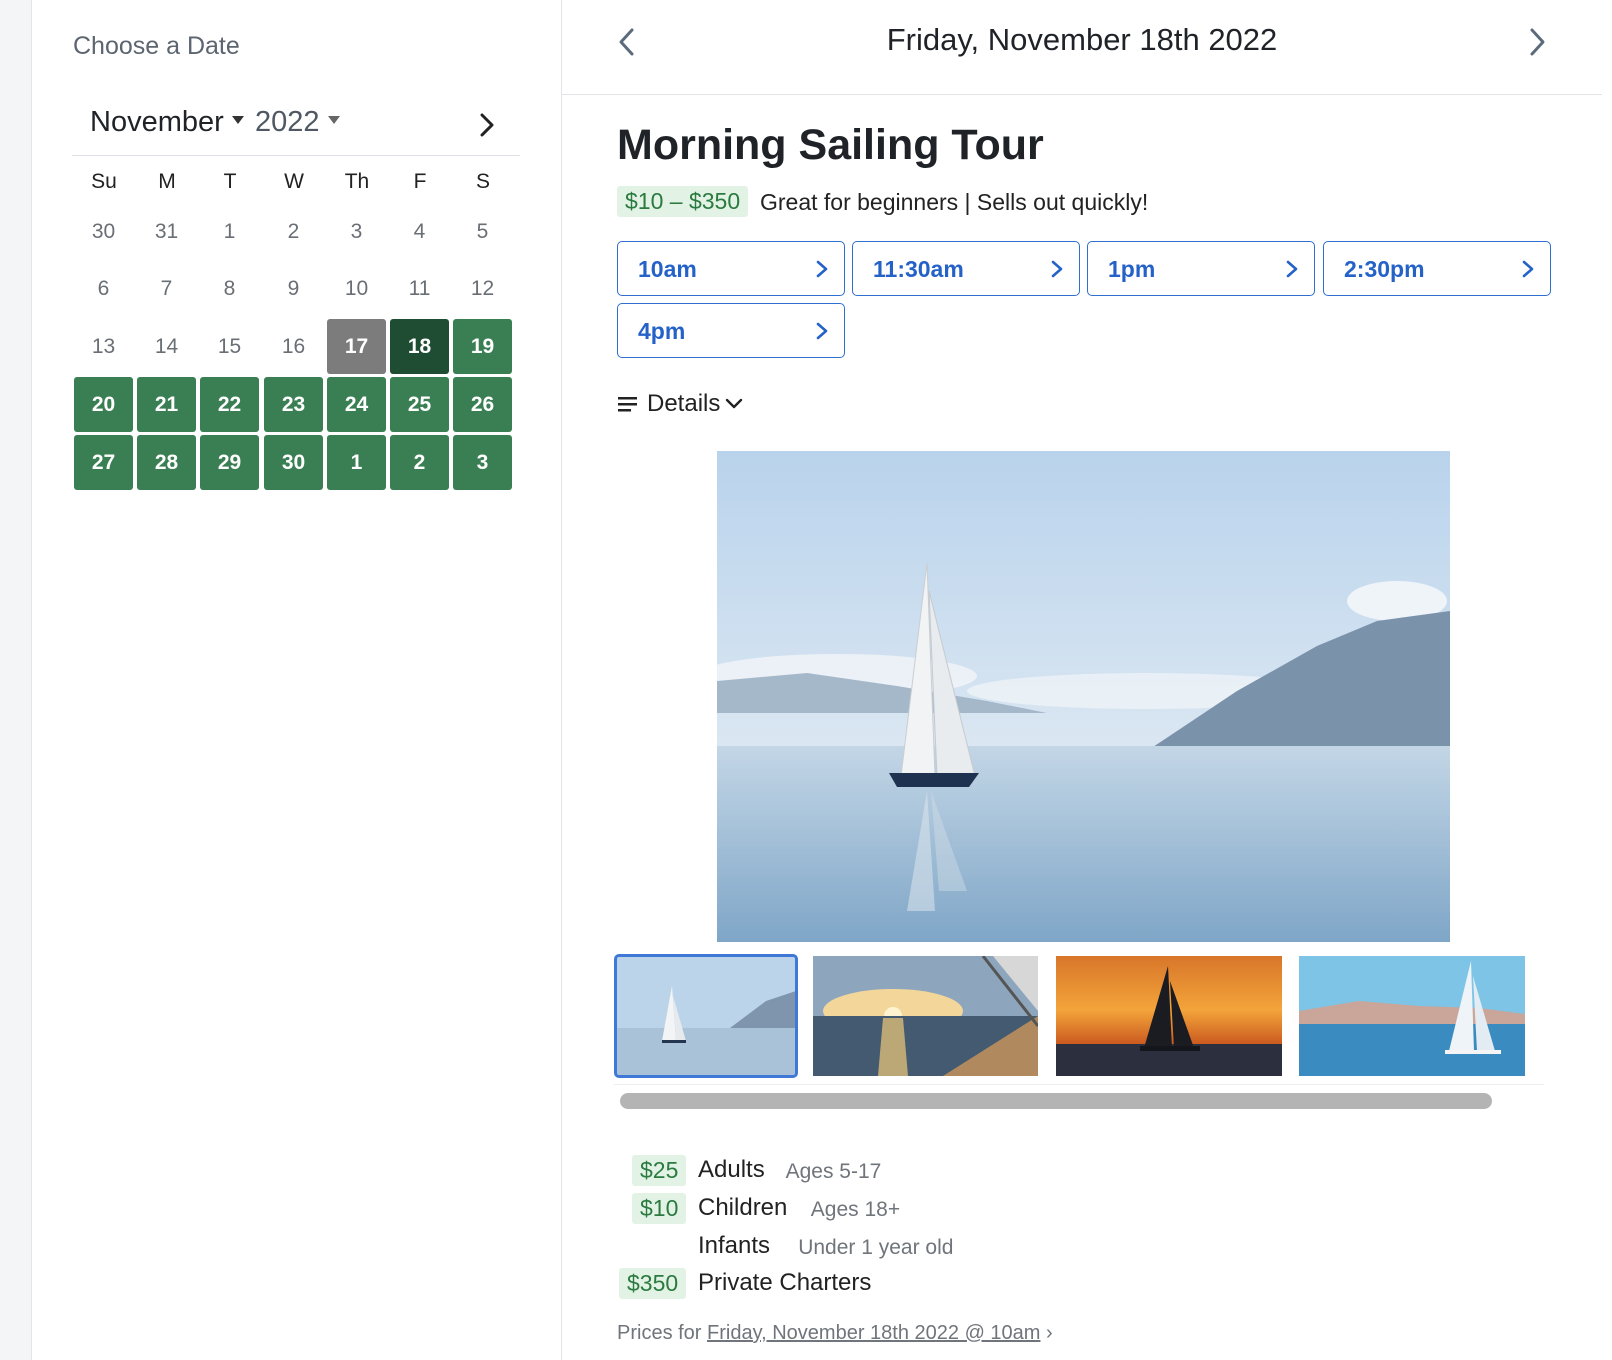 The width and height of the screenshot is (1612, 1360). I want to click on month-dropdown: November, so click(167, 122).